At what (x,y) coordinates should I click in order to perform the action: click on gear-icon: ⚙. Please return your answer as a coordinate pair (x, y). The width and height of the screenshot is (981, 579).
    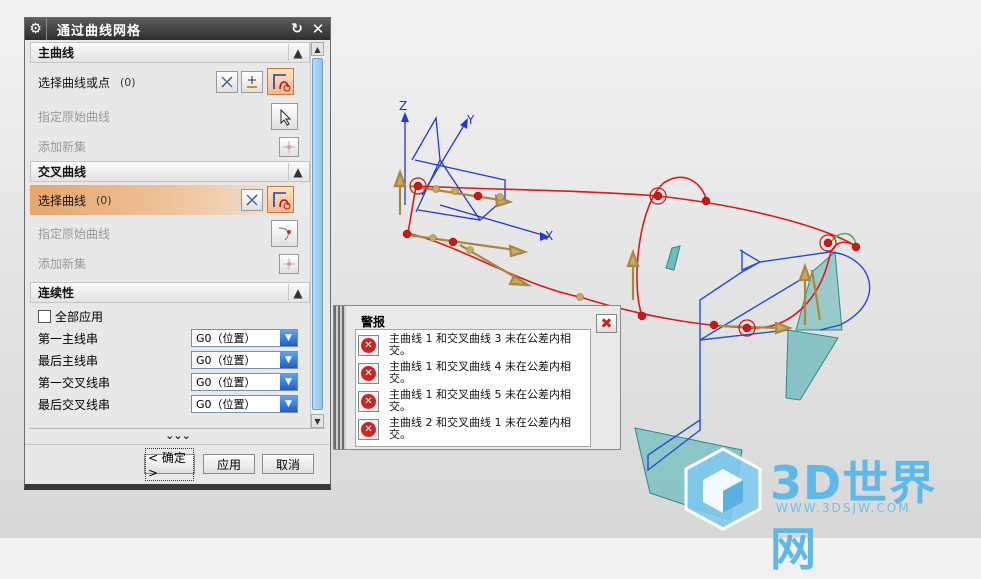
    Looking at the image, I should click on (36, 29).